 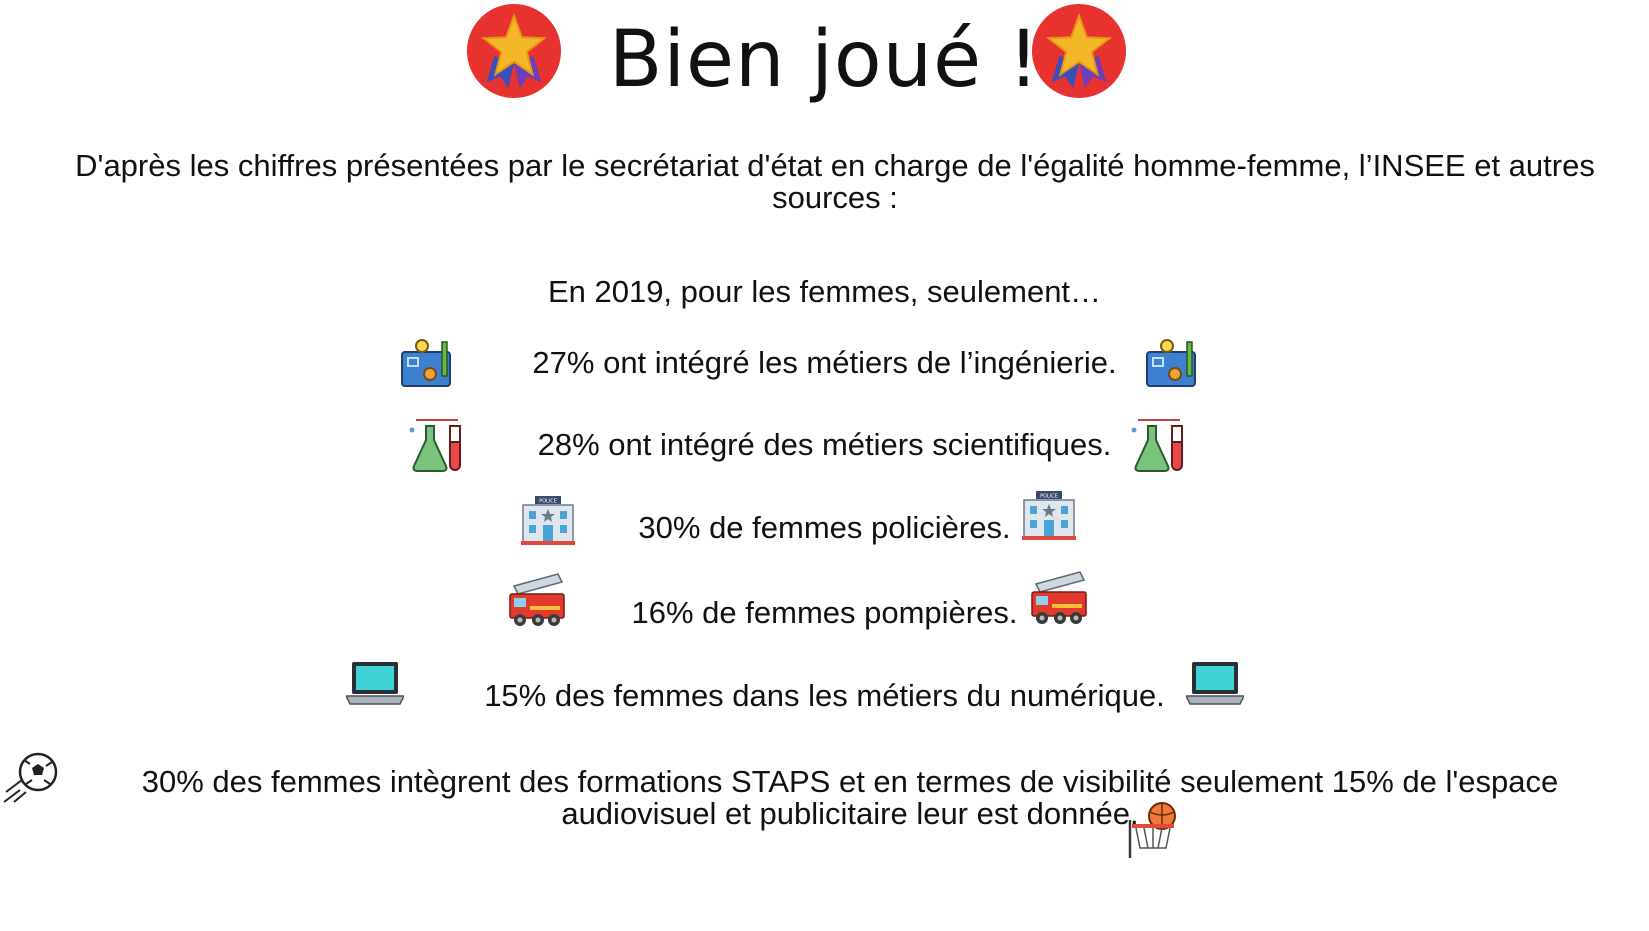 I want to click on basketball-hoop-icon, so click(x=1152, y=830).